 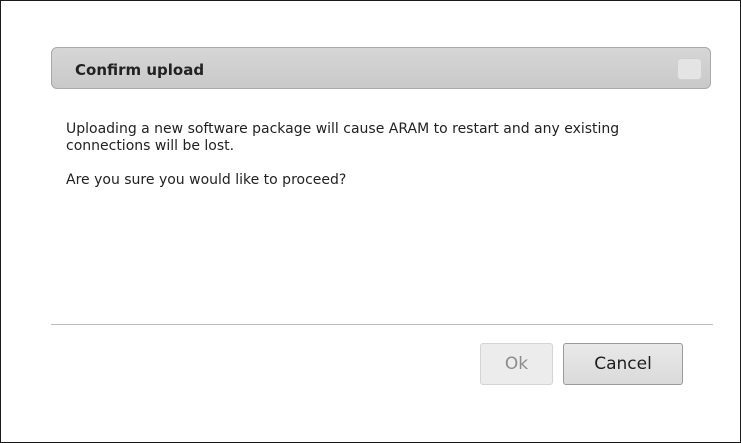 What do you see at coordinates (382, 324) in the screenshot?
I see `dialog-divider` at bounding box center [382, 324].